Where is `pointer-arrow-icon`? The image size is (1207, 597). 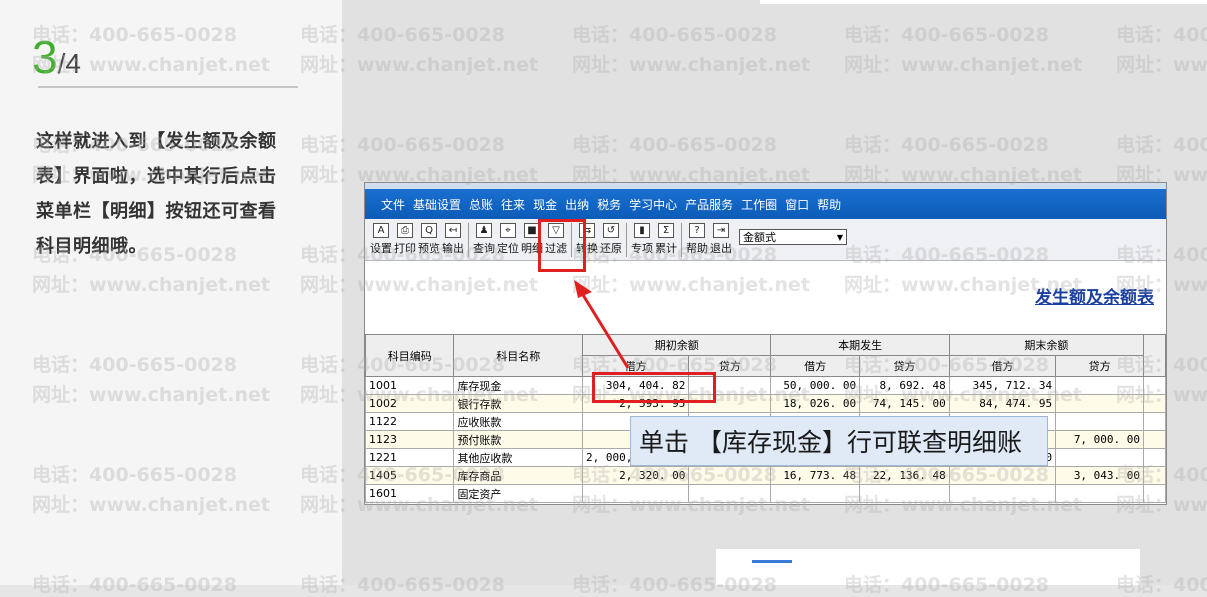
pointer-arrow-icon is located at coordinates (602, 324).